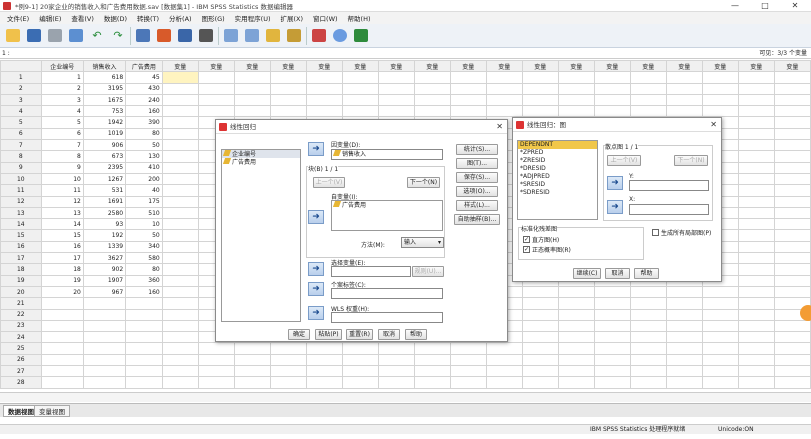 This screenshot has height=439, width=811. I want to click on row-number: 7, so click(21, 145).